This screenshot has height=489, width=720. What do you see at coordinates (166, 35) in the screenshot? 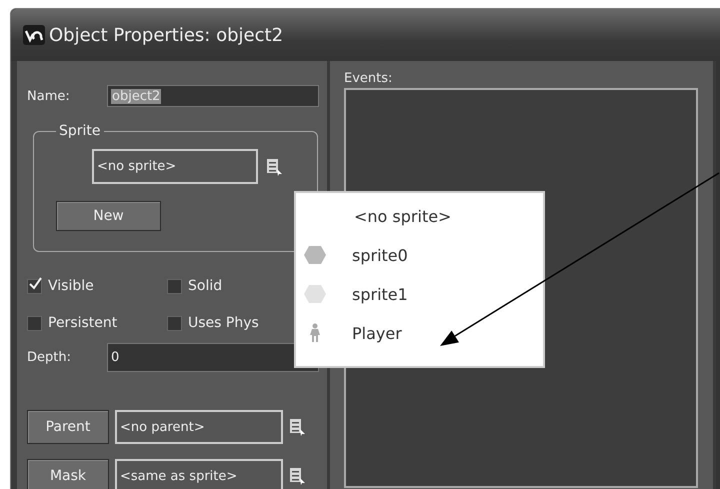
I see `window-title: Object Properties: object2` at bounding box center [166, 35].